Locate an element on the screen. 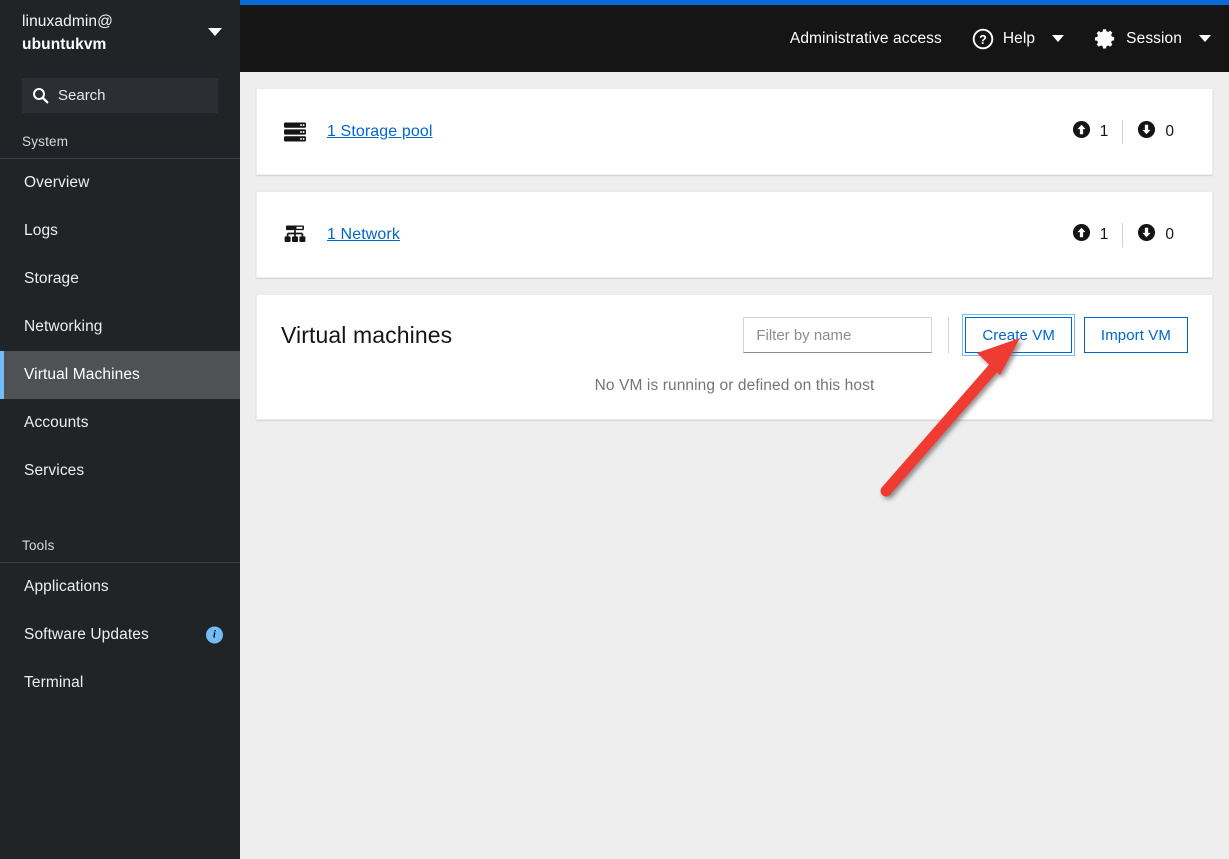  session-menu: Session is located at coordinates (1152, 38).